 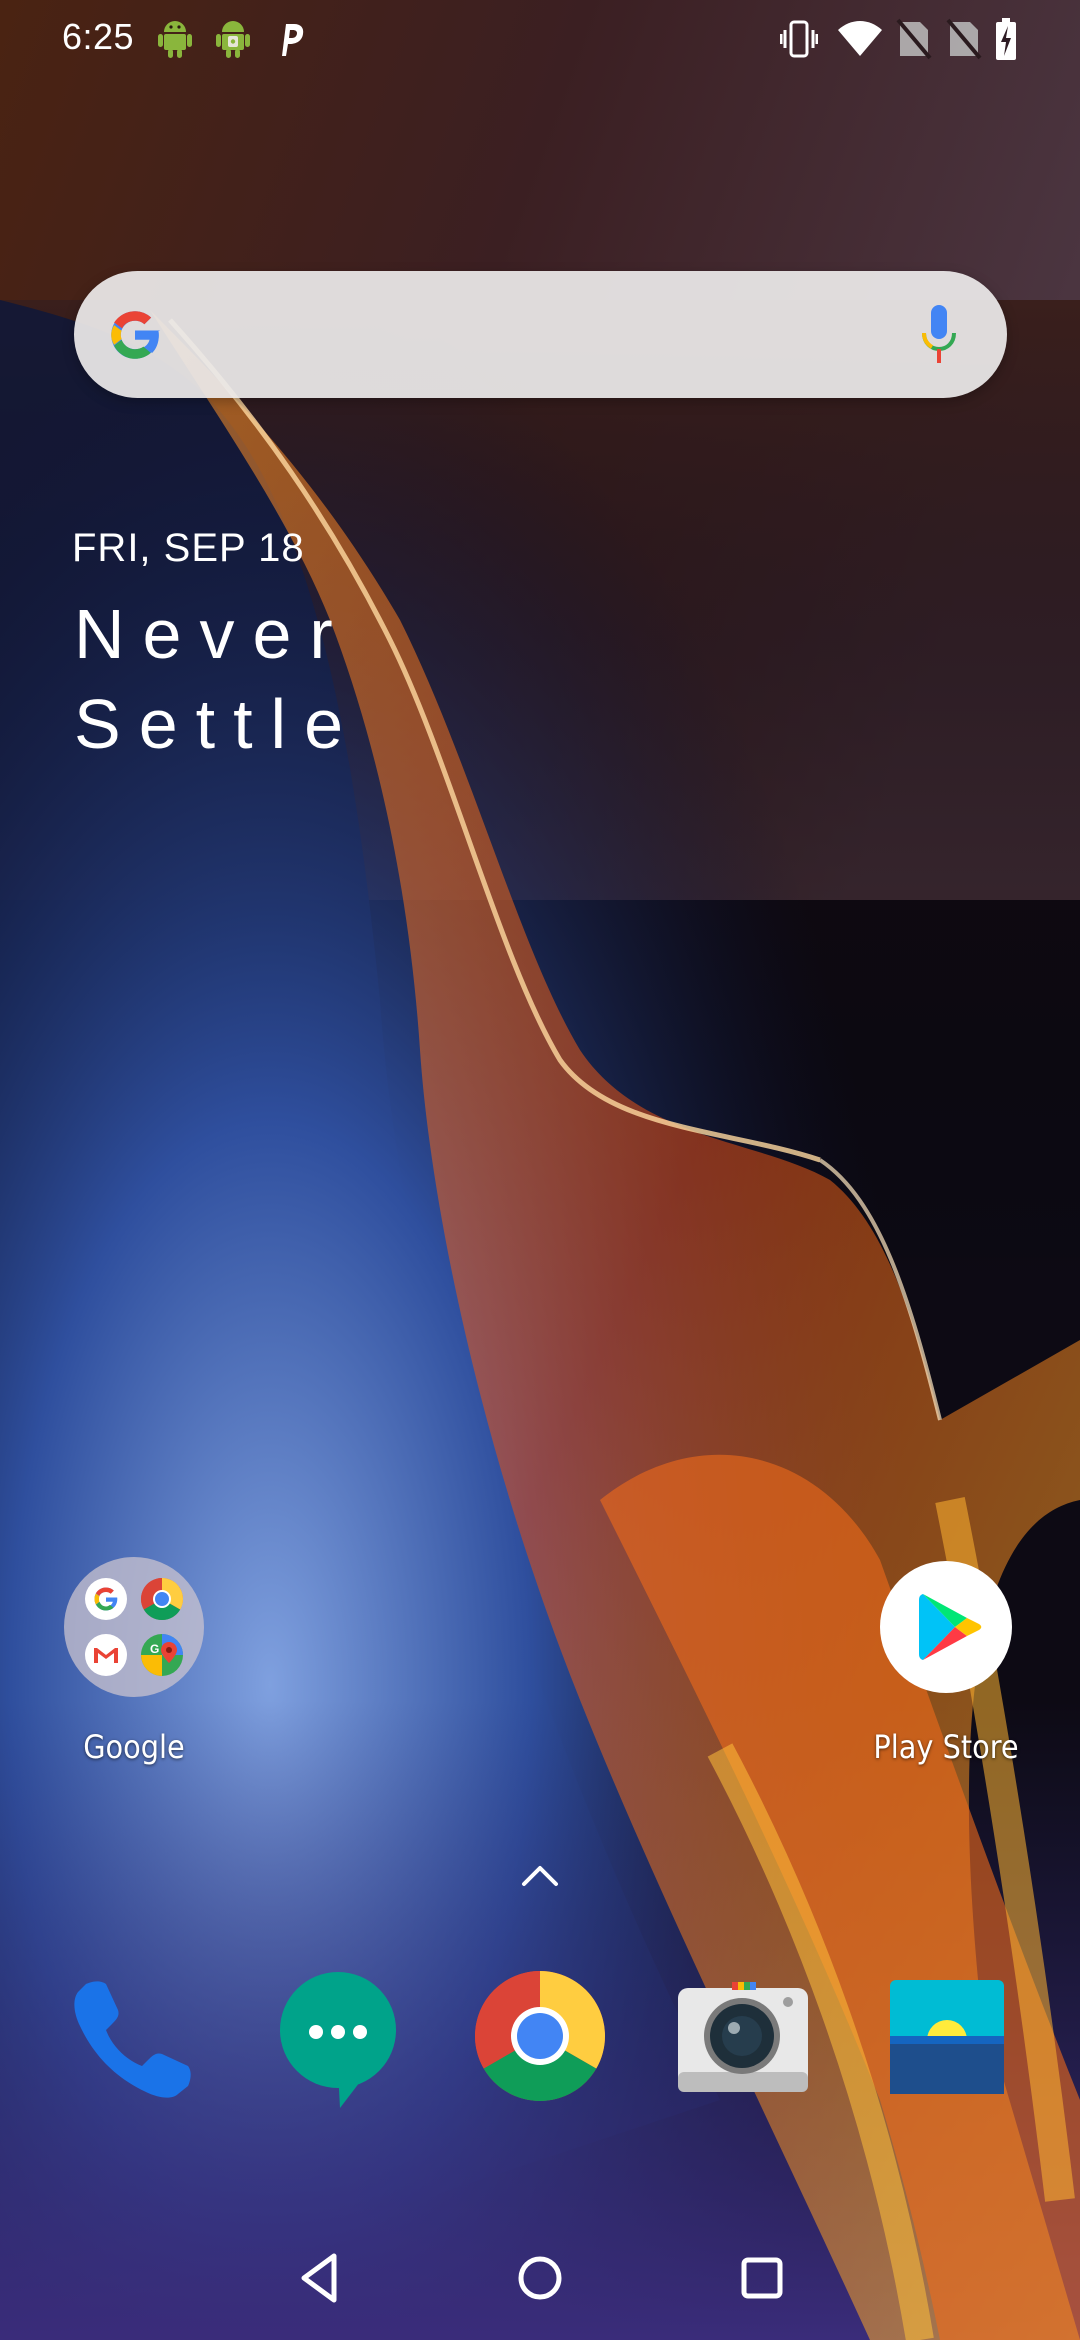 I want to click on battery-charging-icon, so click(x=1006, y=39).